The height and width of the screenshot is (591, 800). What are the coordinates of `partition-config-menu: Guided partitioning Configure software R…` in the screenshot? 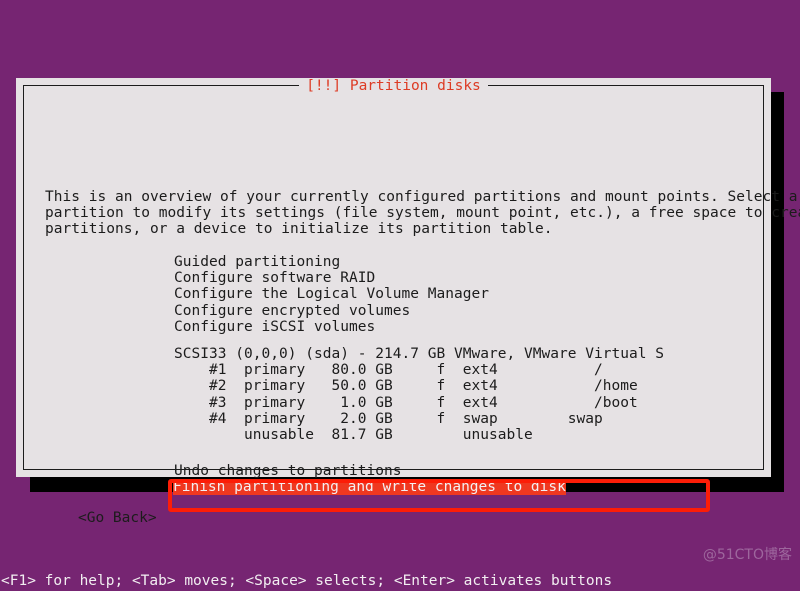 It's located at (331, 294).